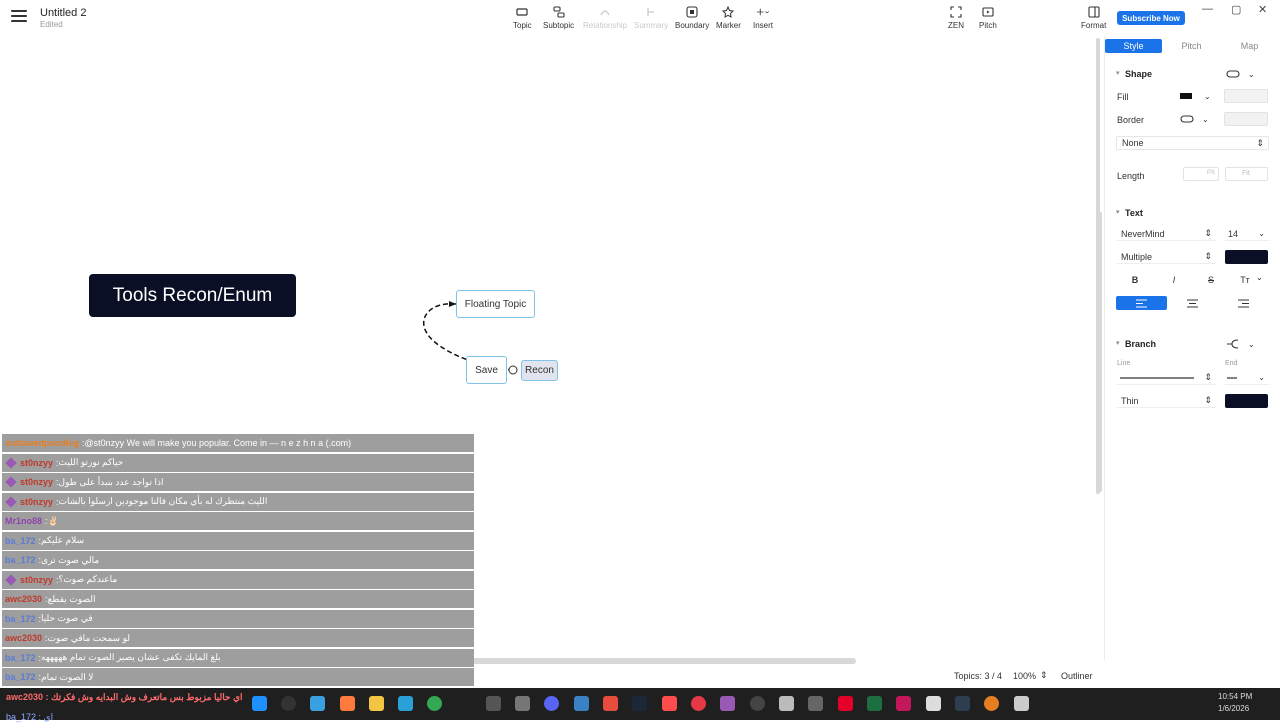 This screenshot has width=1280, height=723. Describe the element at coordinates (1207, 9) in the screenshot. I see `minimize-icon: —` at that location.